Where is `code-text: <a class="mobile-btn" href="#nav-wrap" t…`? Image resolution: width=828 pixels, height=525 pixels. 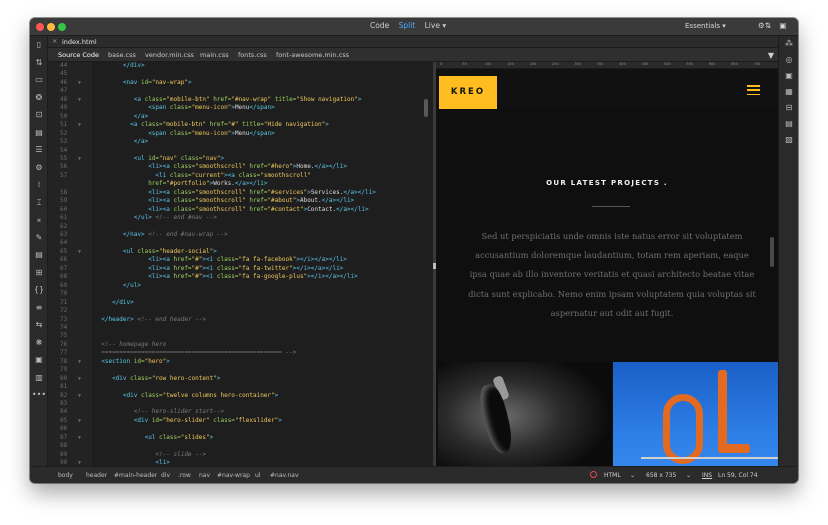 code-text: <a class="mobile-btn" href="#nav-wrap" t… is located at coordinates (228, 100).